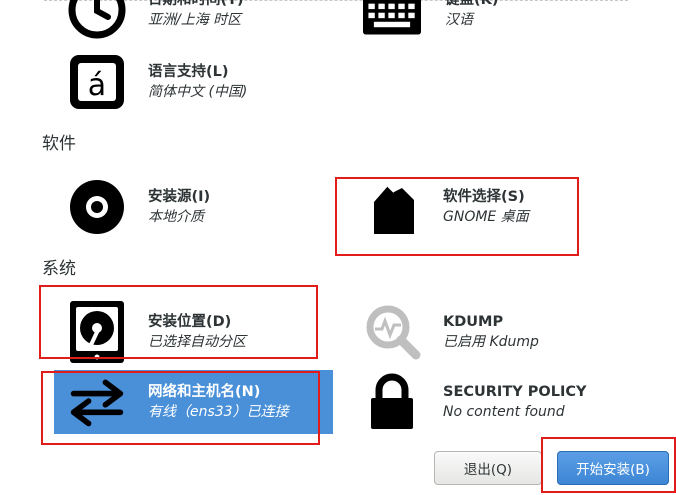  Describe the element at coordinates (486, 217) in the screenshot. I see `spoke-status: GNOME 桌面` at that location.